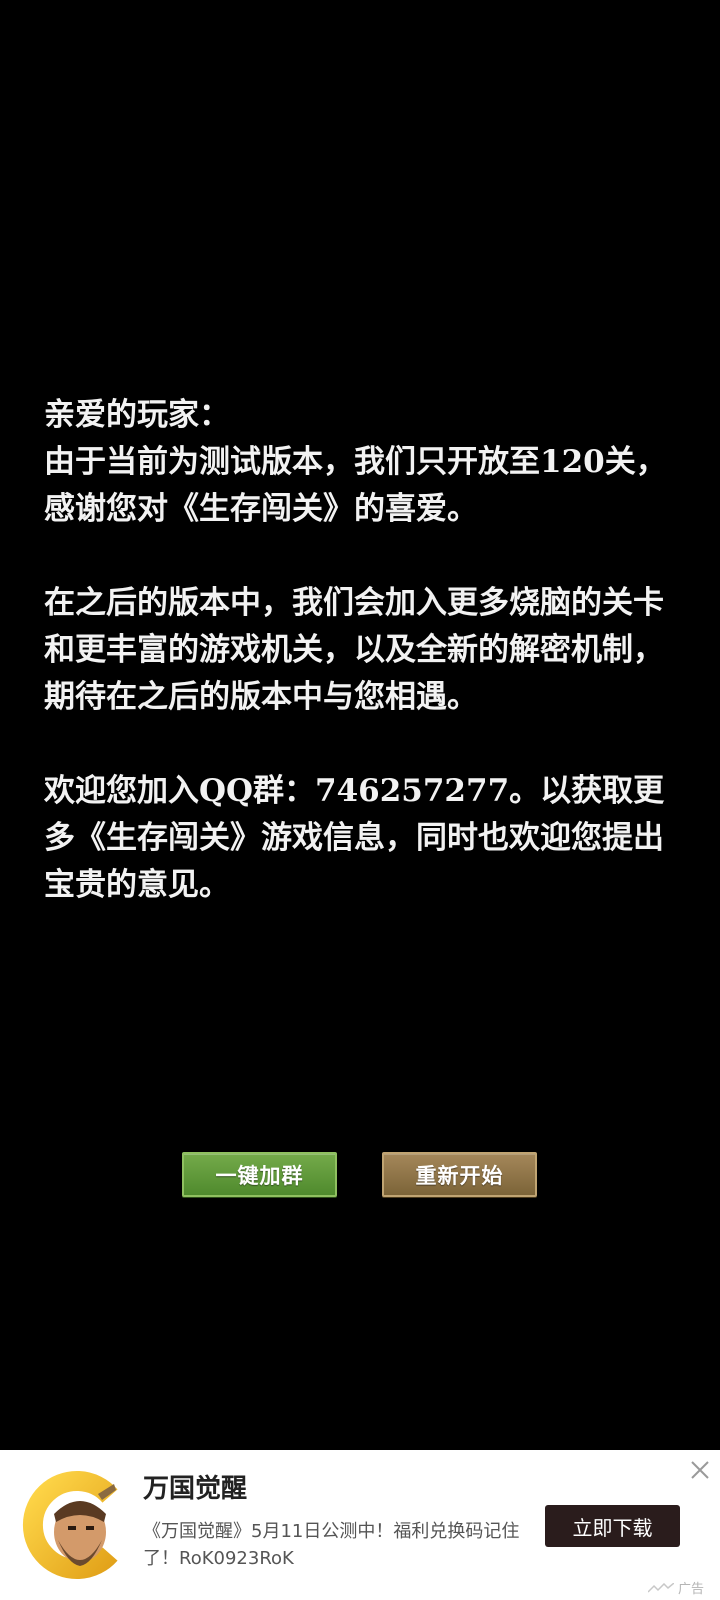 This screenshot has width=720, height=1600. Describe the element at coordinates (137, 415) in the screenshot. I see `notice-greeting: 亲爱的玩家：` at that location.